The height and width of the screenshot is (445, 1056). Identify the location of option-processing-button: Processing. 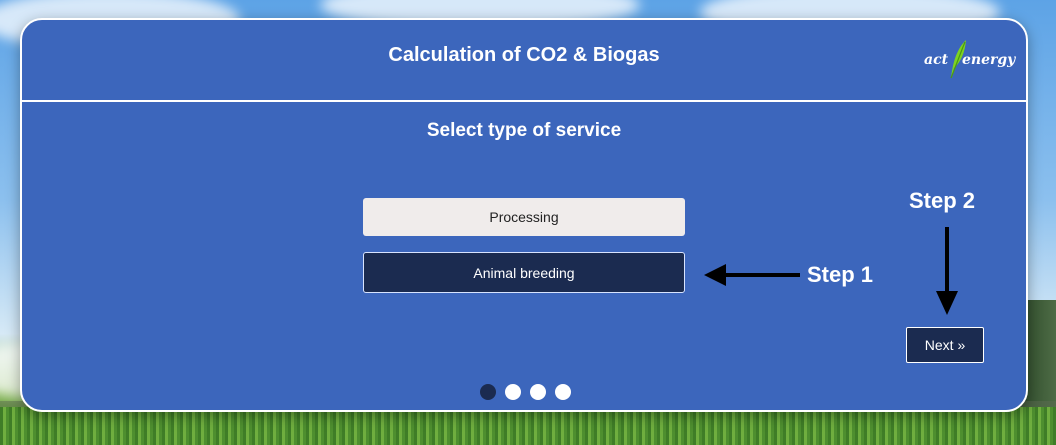
(524, 217).